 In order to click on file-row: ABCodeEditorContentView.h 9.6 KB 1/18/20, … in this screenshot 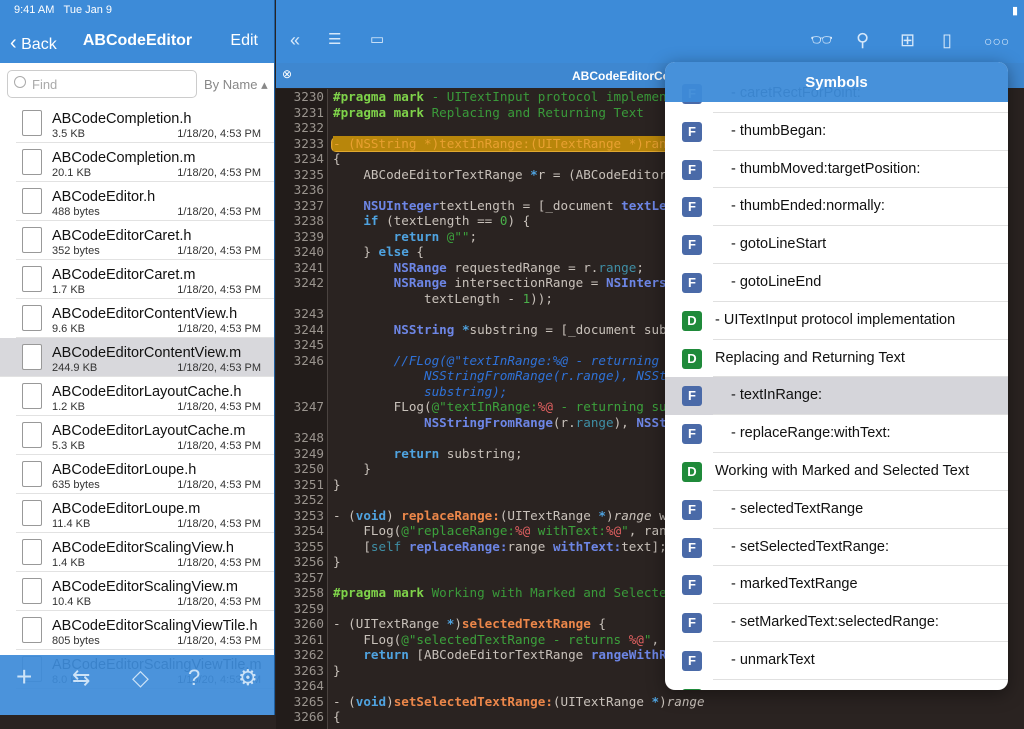, I will do `click(145, 318)`.